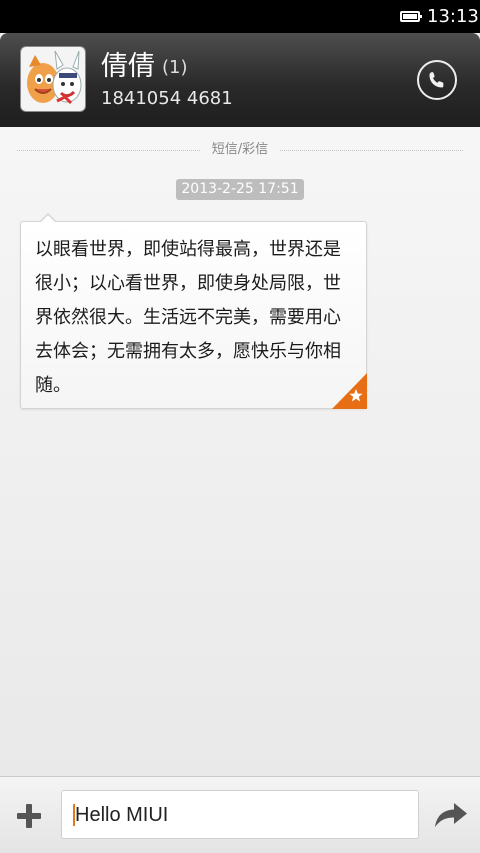  What do you see at coordinates (240, 80) in the screenshot?
I see `contact-header: 倩倩 (1) 1841054 4681` at bounding box center [240, 80].